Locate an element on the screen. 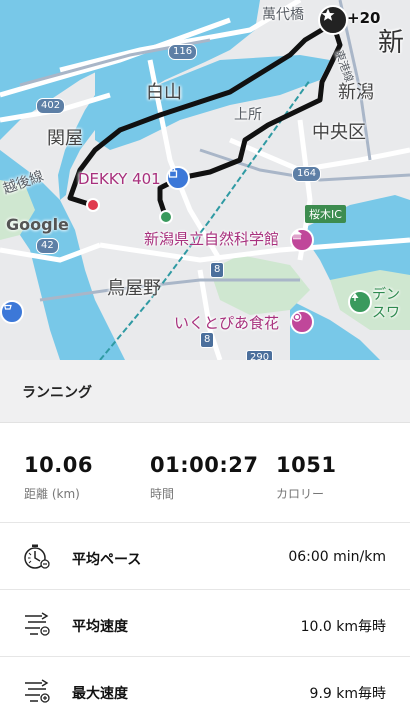  route-shield: 116 is located at coordinates (183, 52).